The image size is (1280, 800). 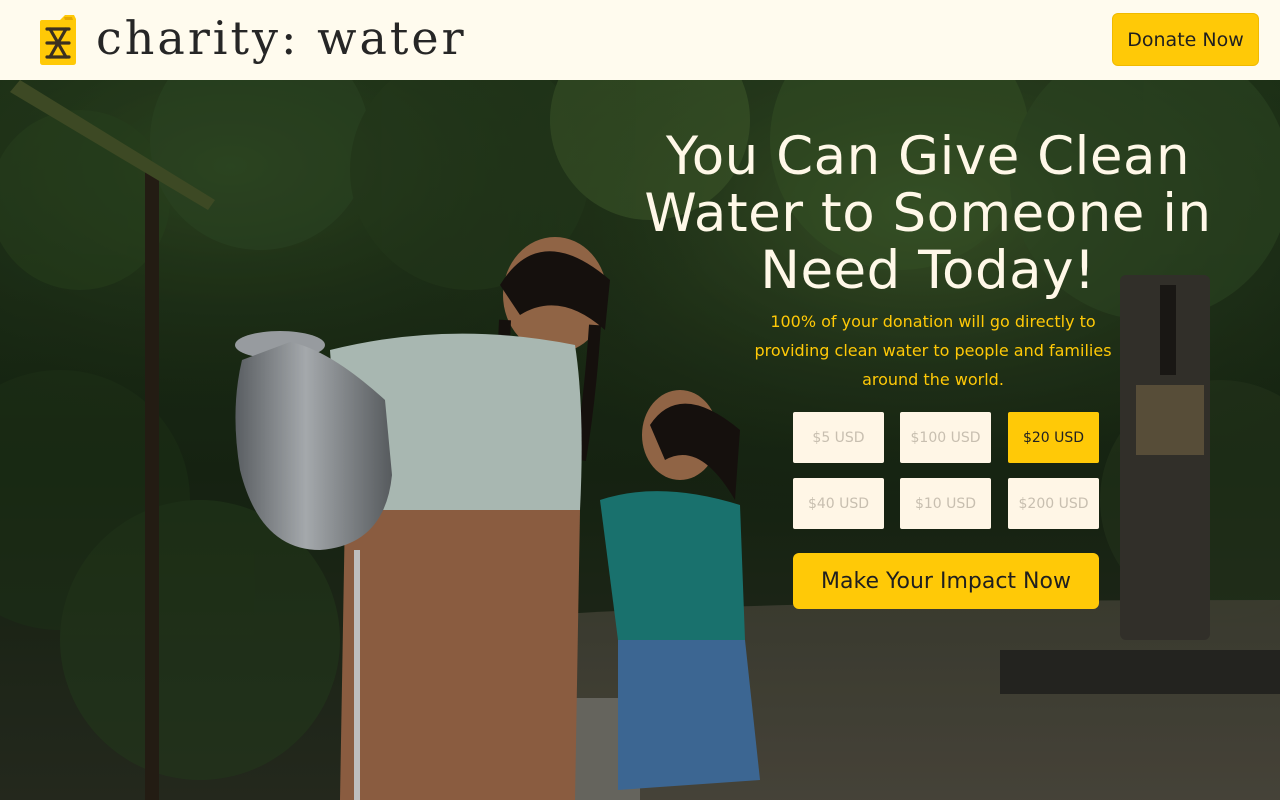 What do you see at coordinates (58, 40) in the screenshot?
I see `jerrycan-icon` at bounding box center [58, 40].